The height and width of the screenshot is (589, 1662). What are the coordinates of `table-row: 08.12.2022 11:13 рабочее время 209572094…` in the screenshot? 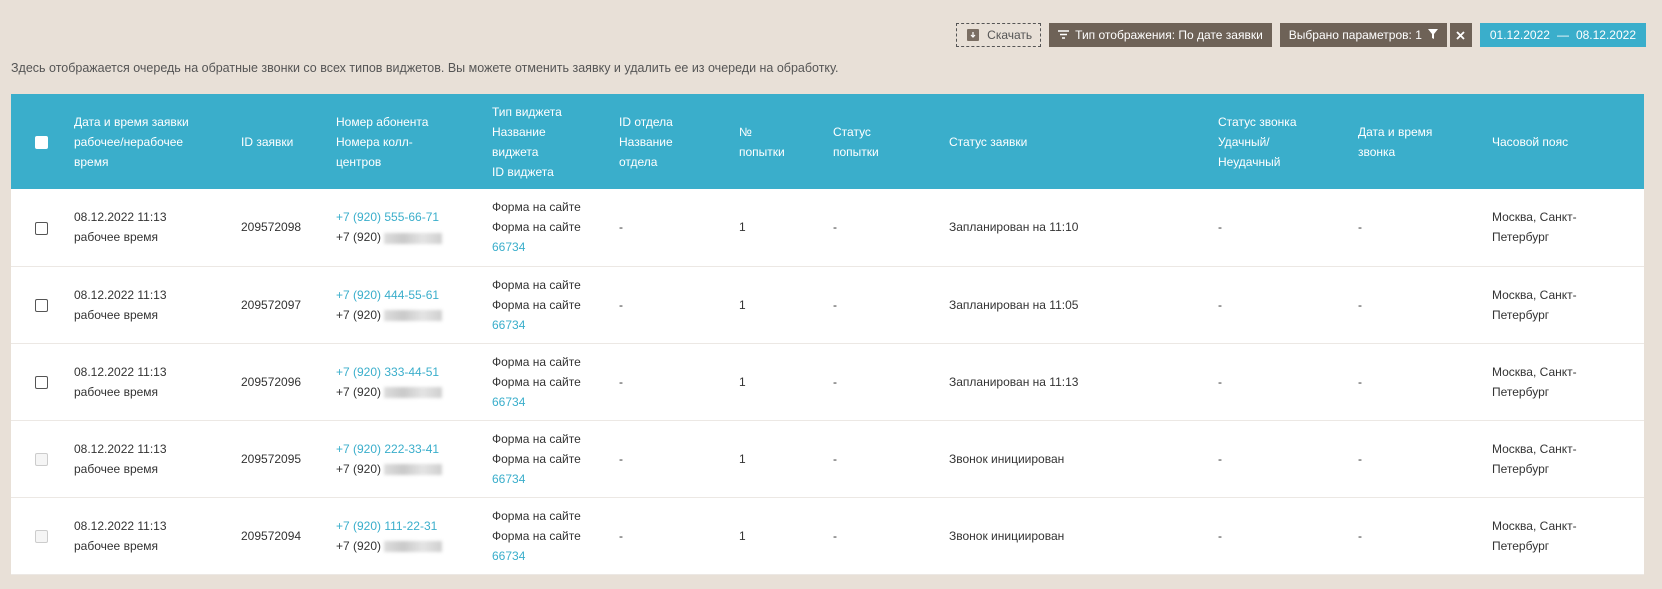 It's located at (827, 535).